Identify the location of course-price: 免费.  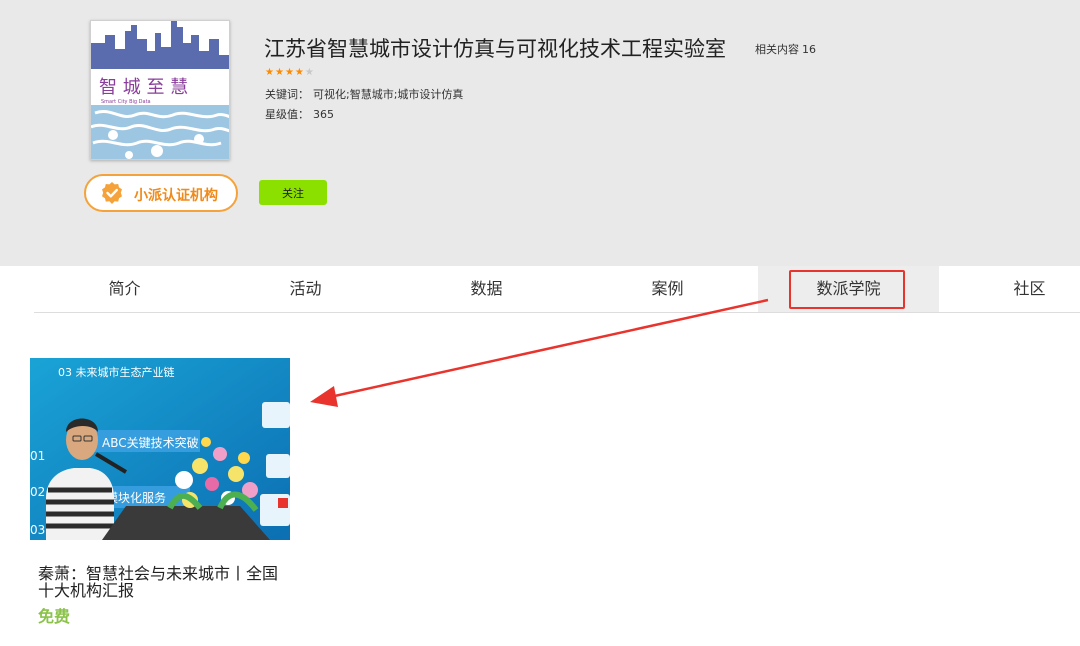
(54, 616).